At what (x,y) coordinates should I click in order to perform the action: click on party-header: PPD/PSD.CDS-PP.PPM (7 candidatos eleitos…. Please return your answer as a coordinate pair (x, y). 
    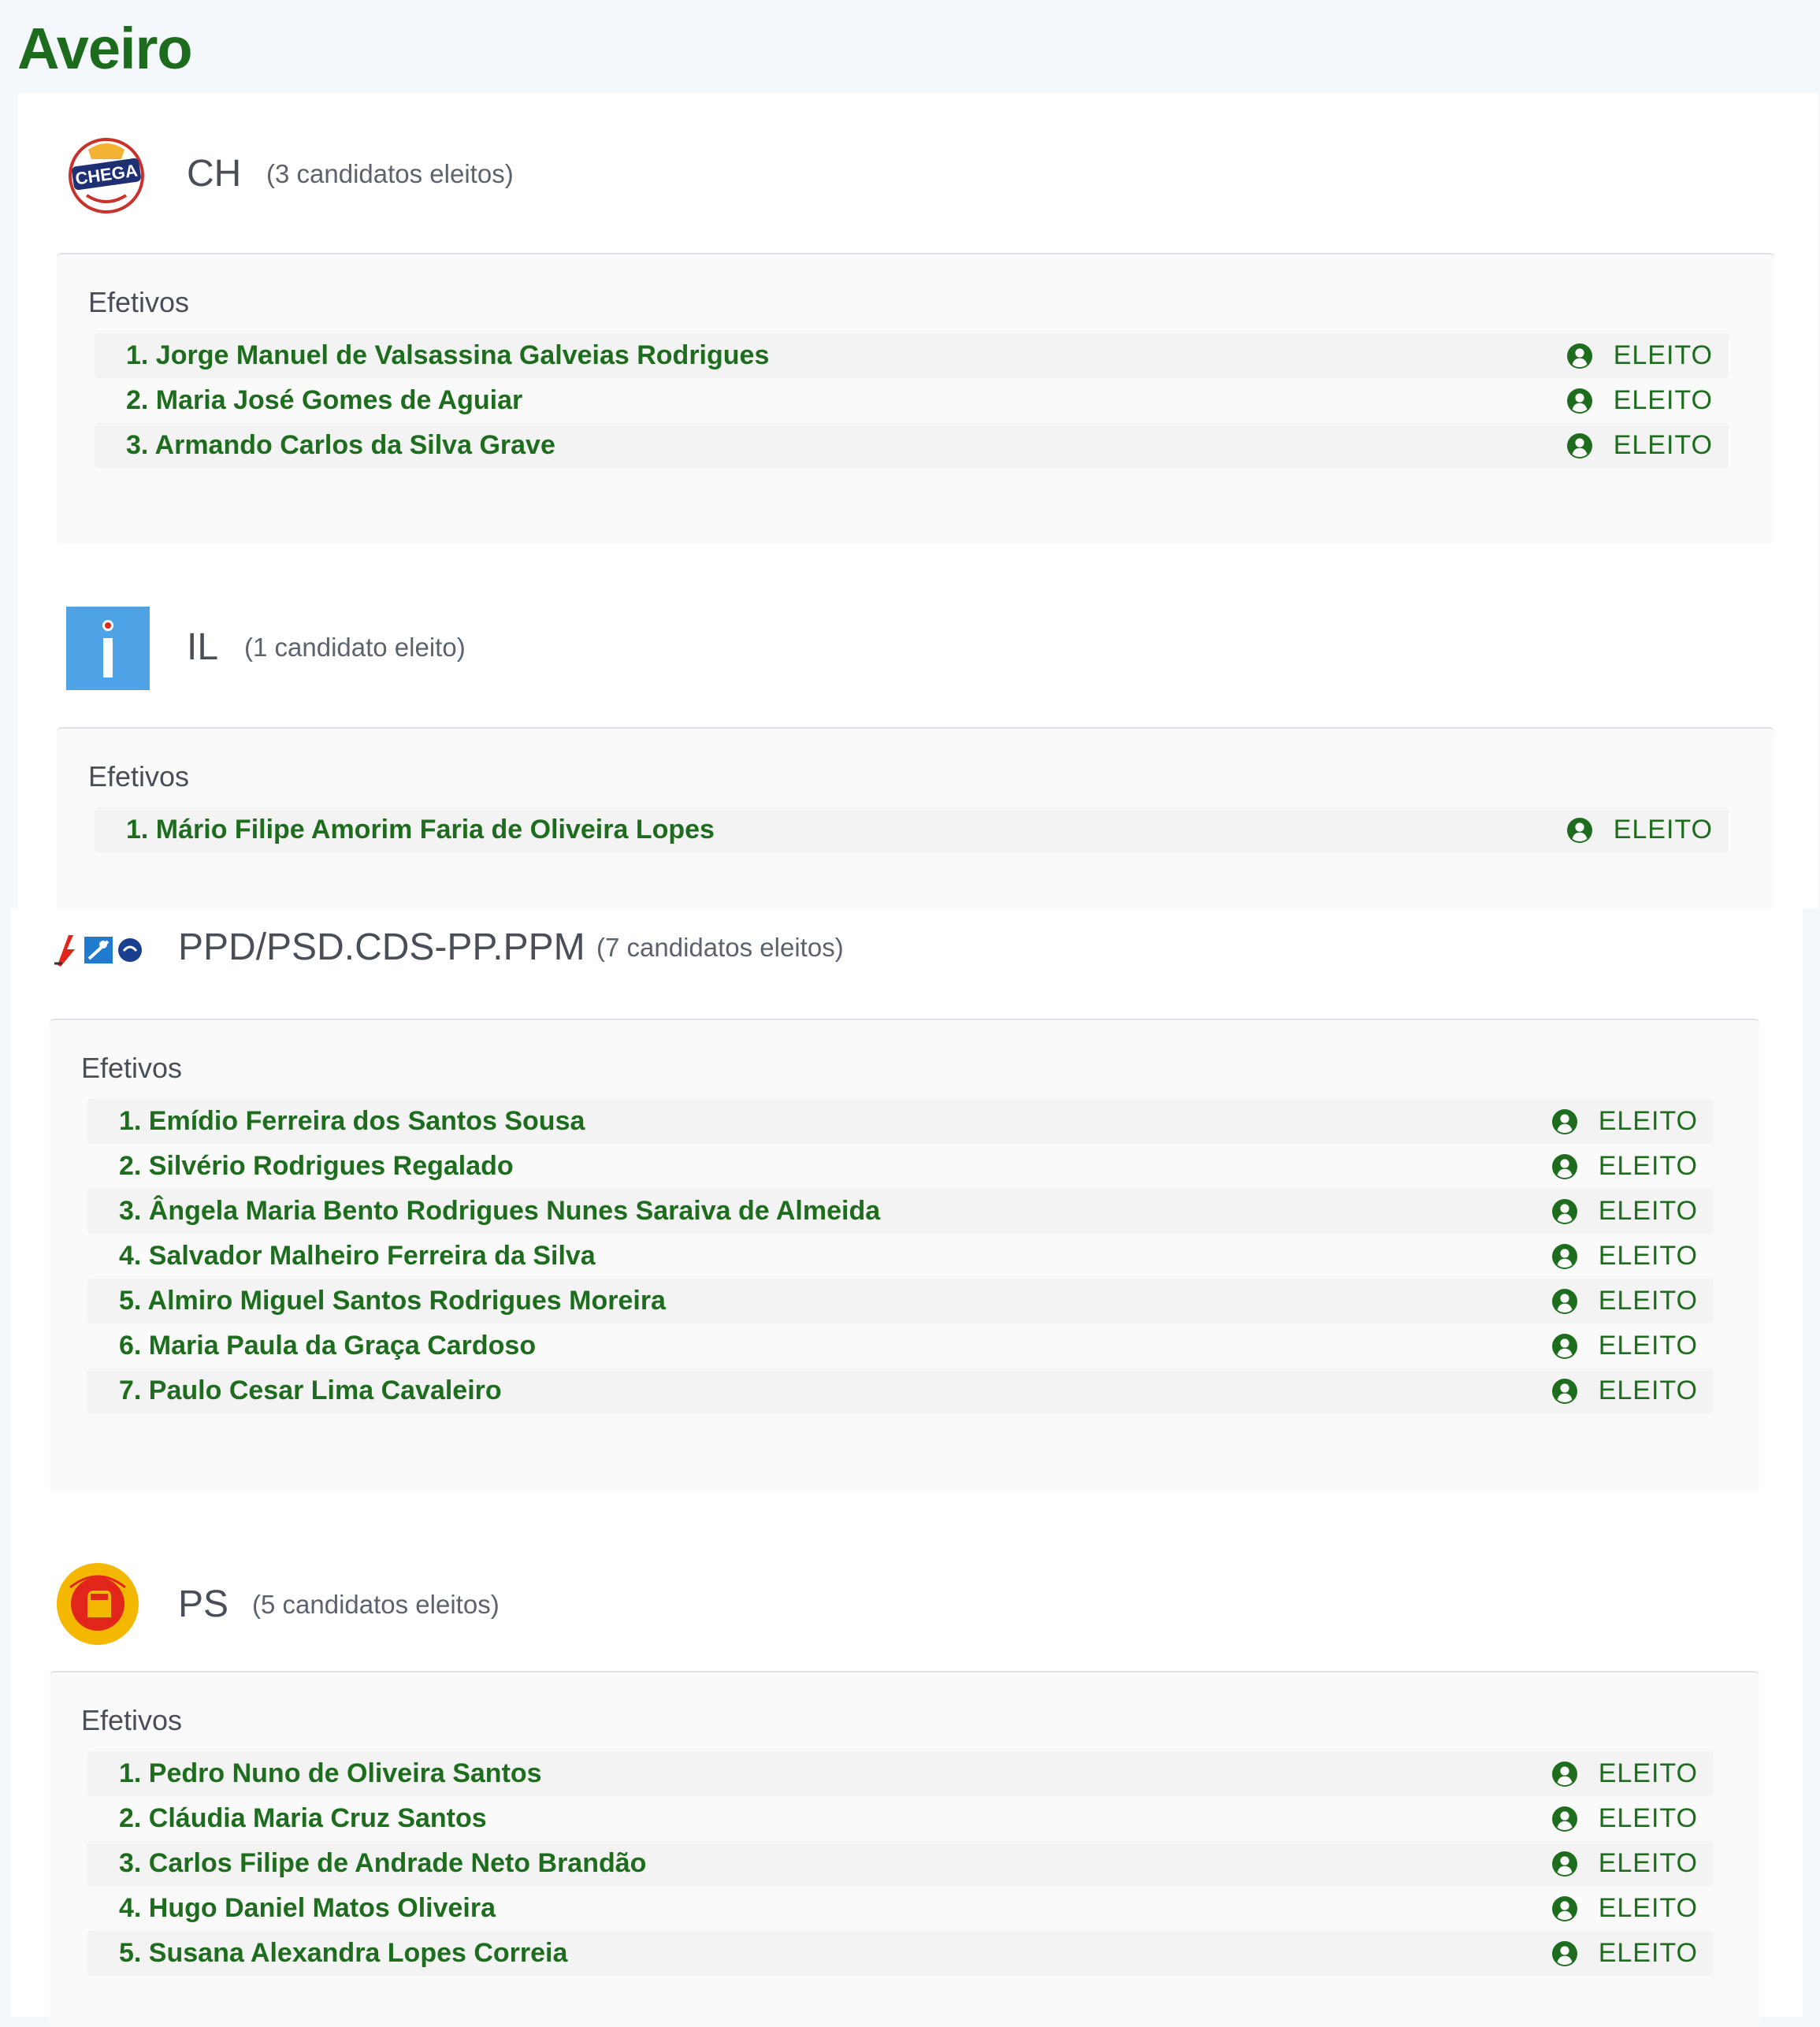
    Looking at the image, I should click on (906, 979).